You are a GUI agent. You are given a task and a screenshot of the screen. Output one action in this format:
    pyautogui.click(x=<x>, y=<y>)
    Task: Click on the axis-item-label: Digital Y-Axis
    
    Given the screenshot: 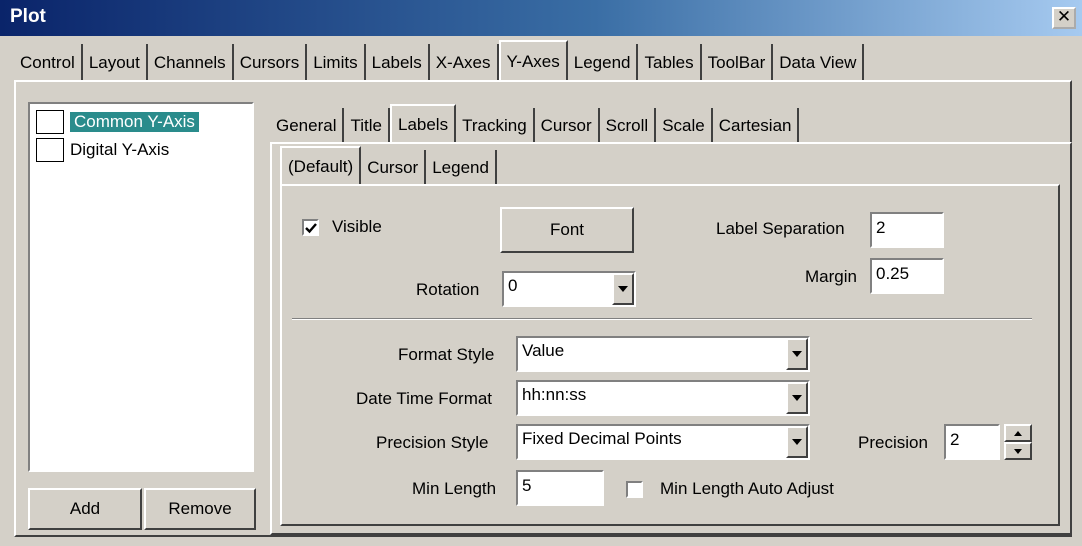 What is the action you would take?
    pyautogui.click(x=120, y=149)
    